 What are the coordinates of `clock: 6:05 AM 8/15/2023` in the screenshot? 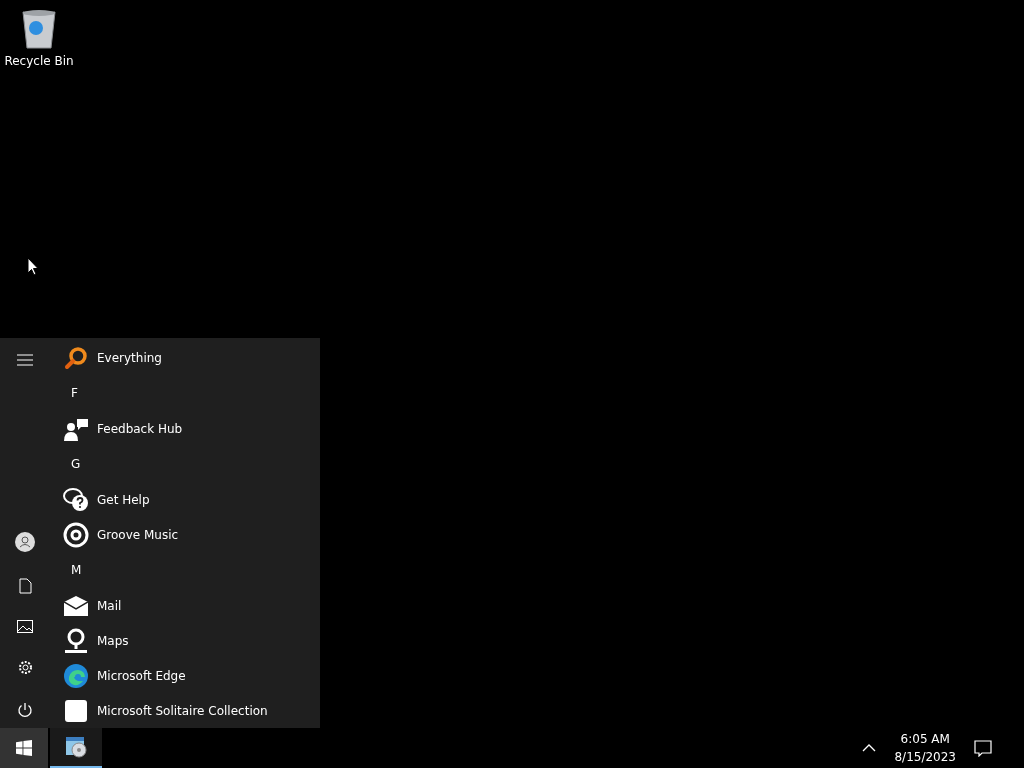 It's located at (925, 748).